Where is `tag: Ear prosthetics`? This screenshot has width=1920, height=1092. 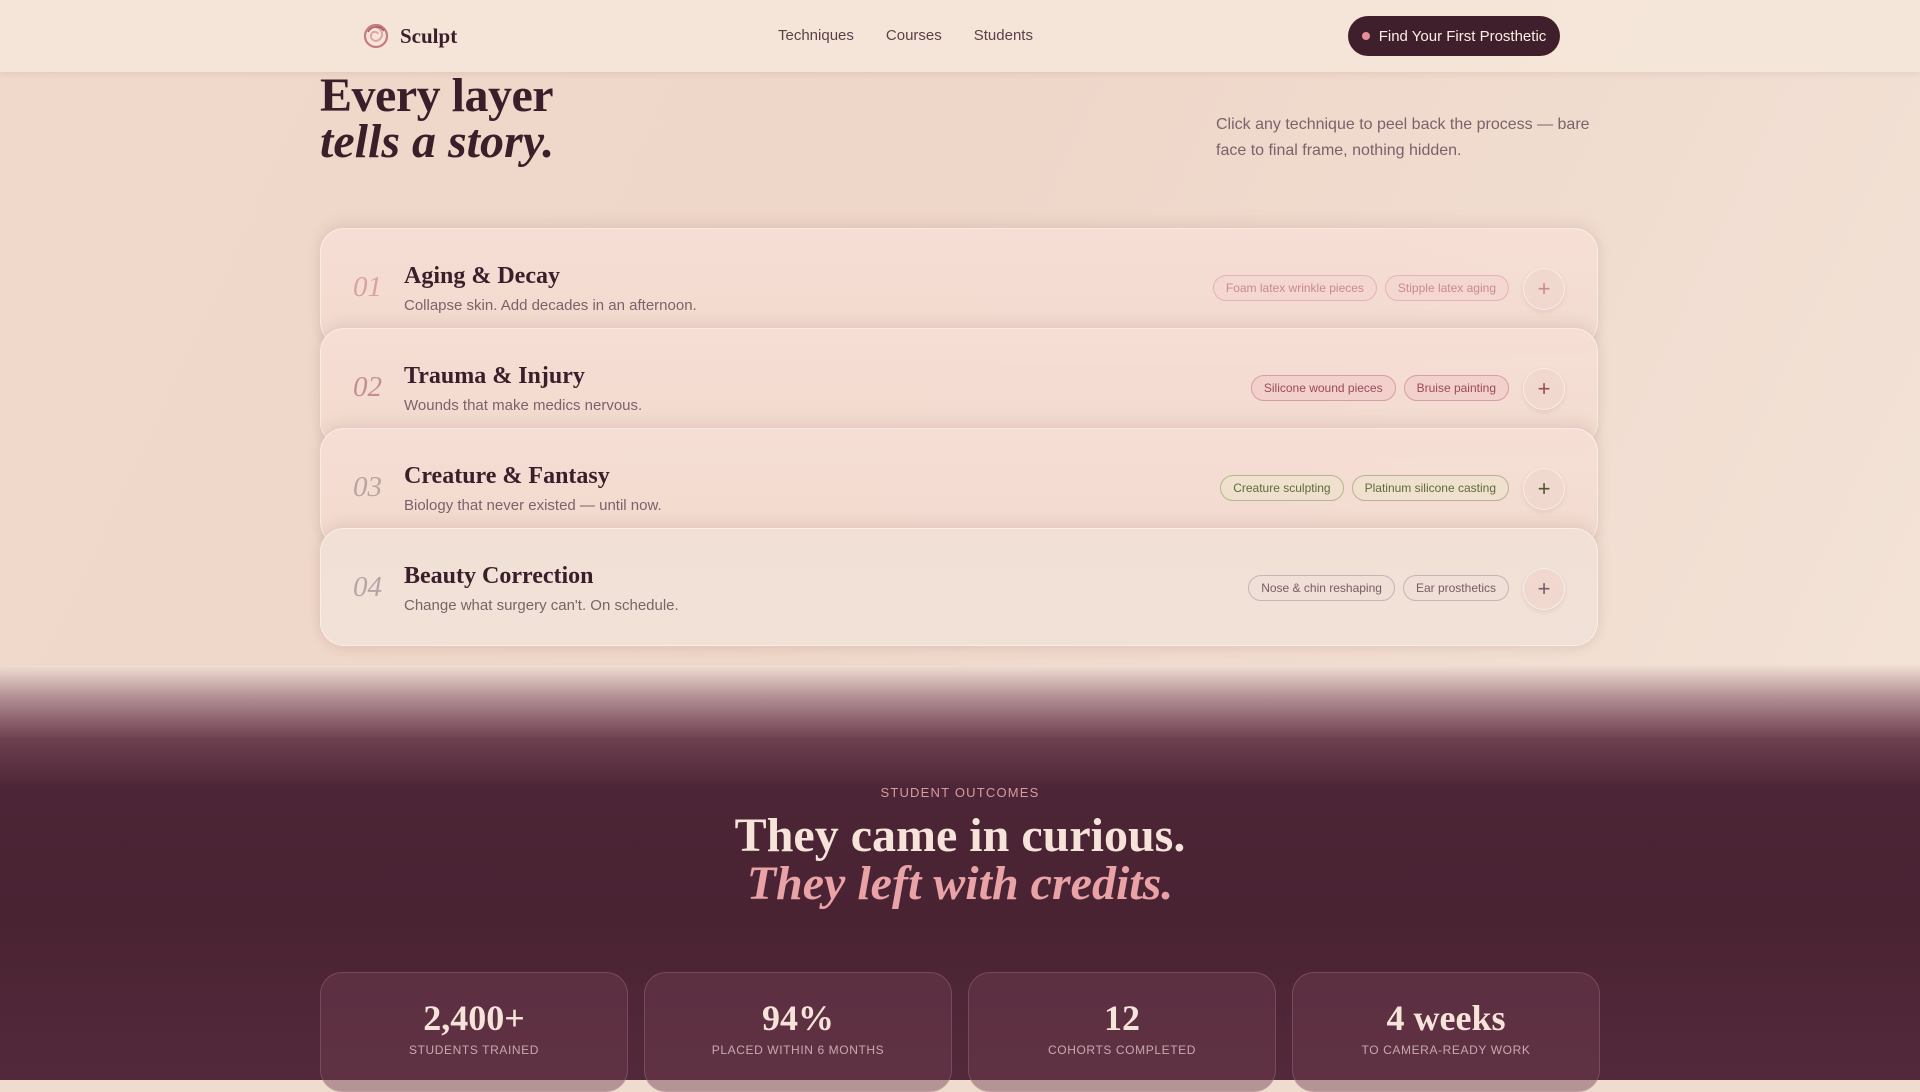
tag: Ear prosthetics is located at coordinates (1455, 588).